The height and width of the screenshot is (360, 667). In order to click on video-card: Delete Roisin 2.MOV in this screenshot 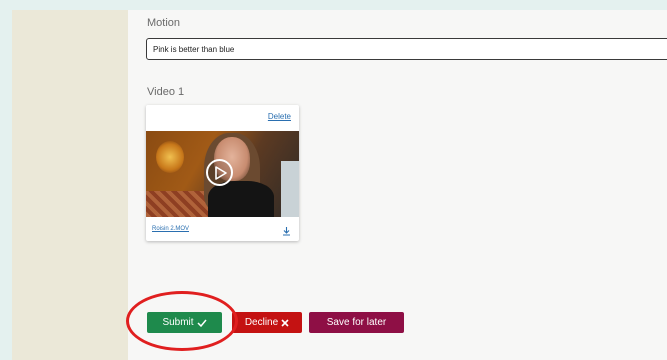, I will do `click(222, 173)`.